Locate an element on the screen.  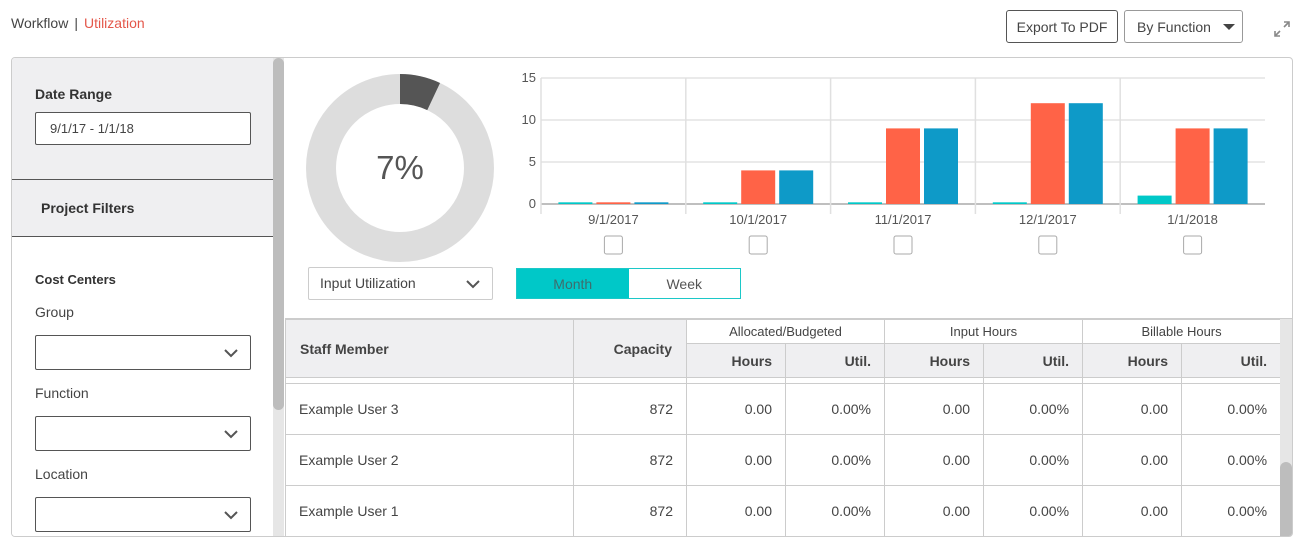
header-staff-member: Staff Member is located at coordinates (429, 348).